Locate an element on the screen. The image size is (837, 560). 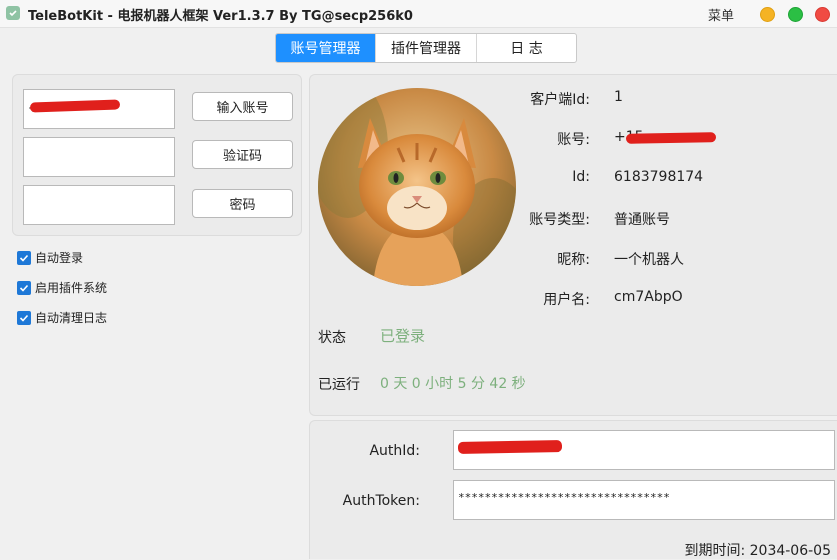
nickname-value: 一个机器人 is located at coordinates (649, 260).